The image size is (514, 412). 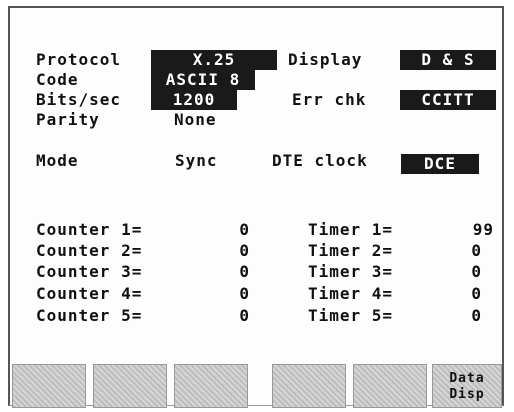 I want to click on parity-value: None, so click(x=195, y=120).